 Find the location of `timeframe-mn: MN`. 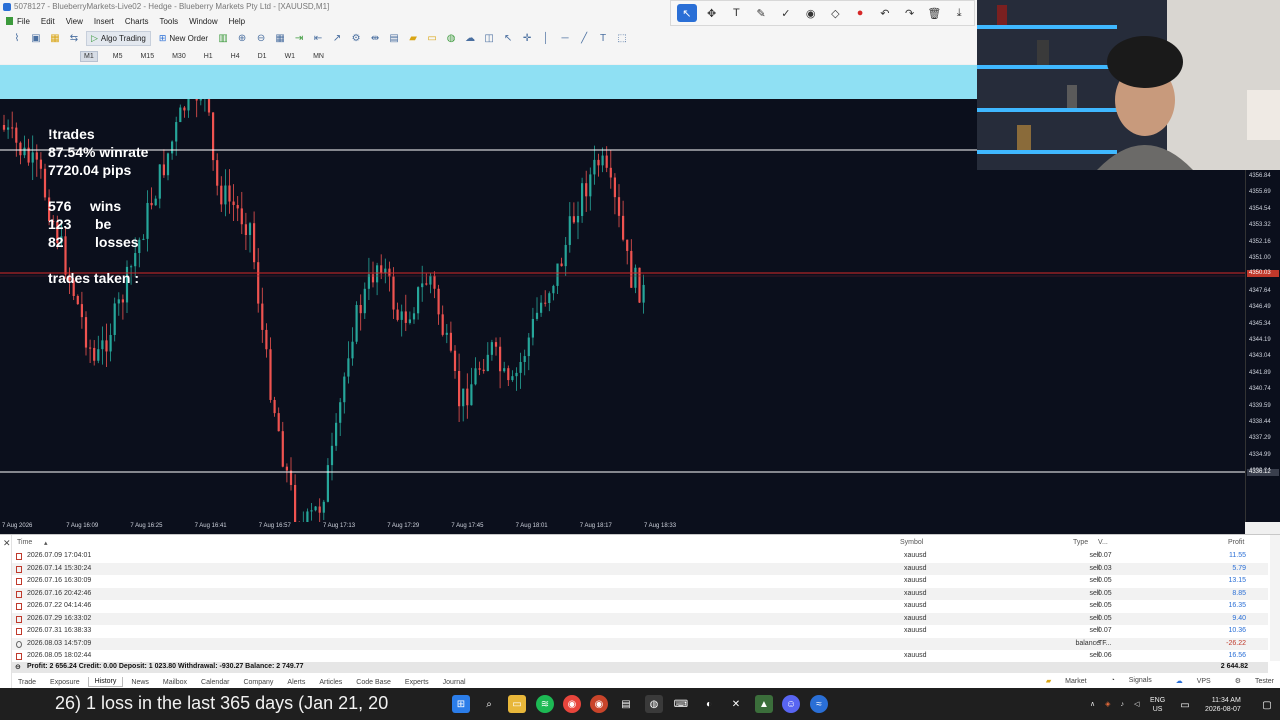

timeframe-mn: MN is located at coordinates (318, 56).